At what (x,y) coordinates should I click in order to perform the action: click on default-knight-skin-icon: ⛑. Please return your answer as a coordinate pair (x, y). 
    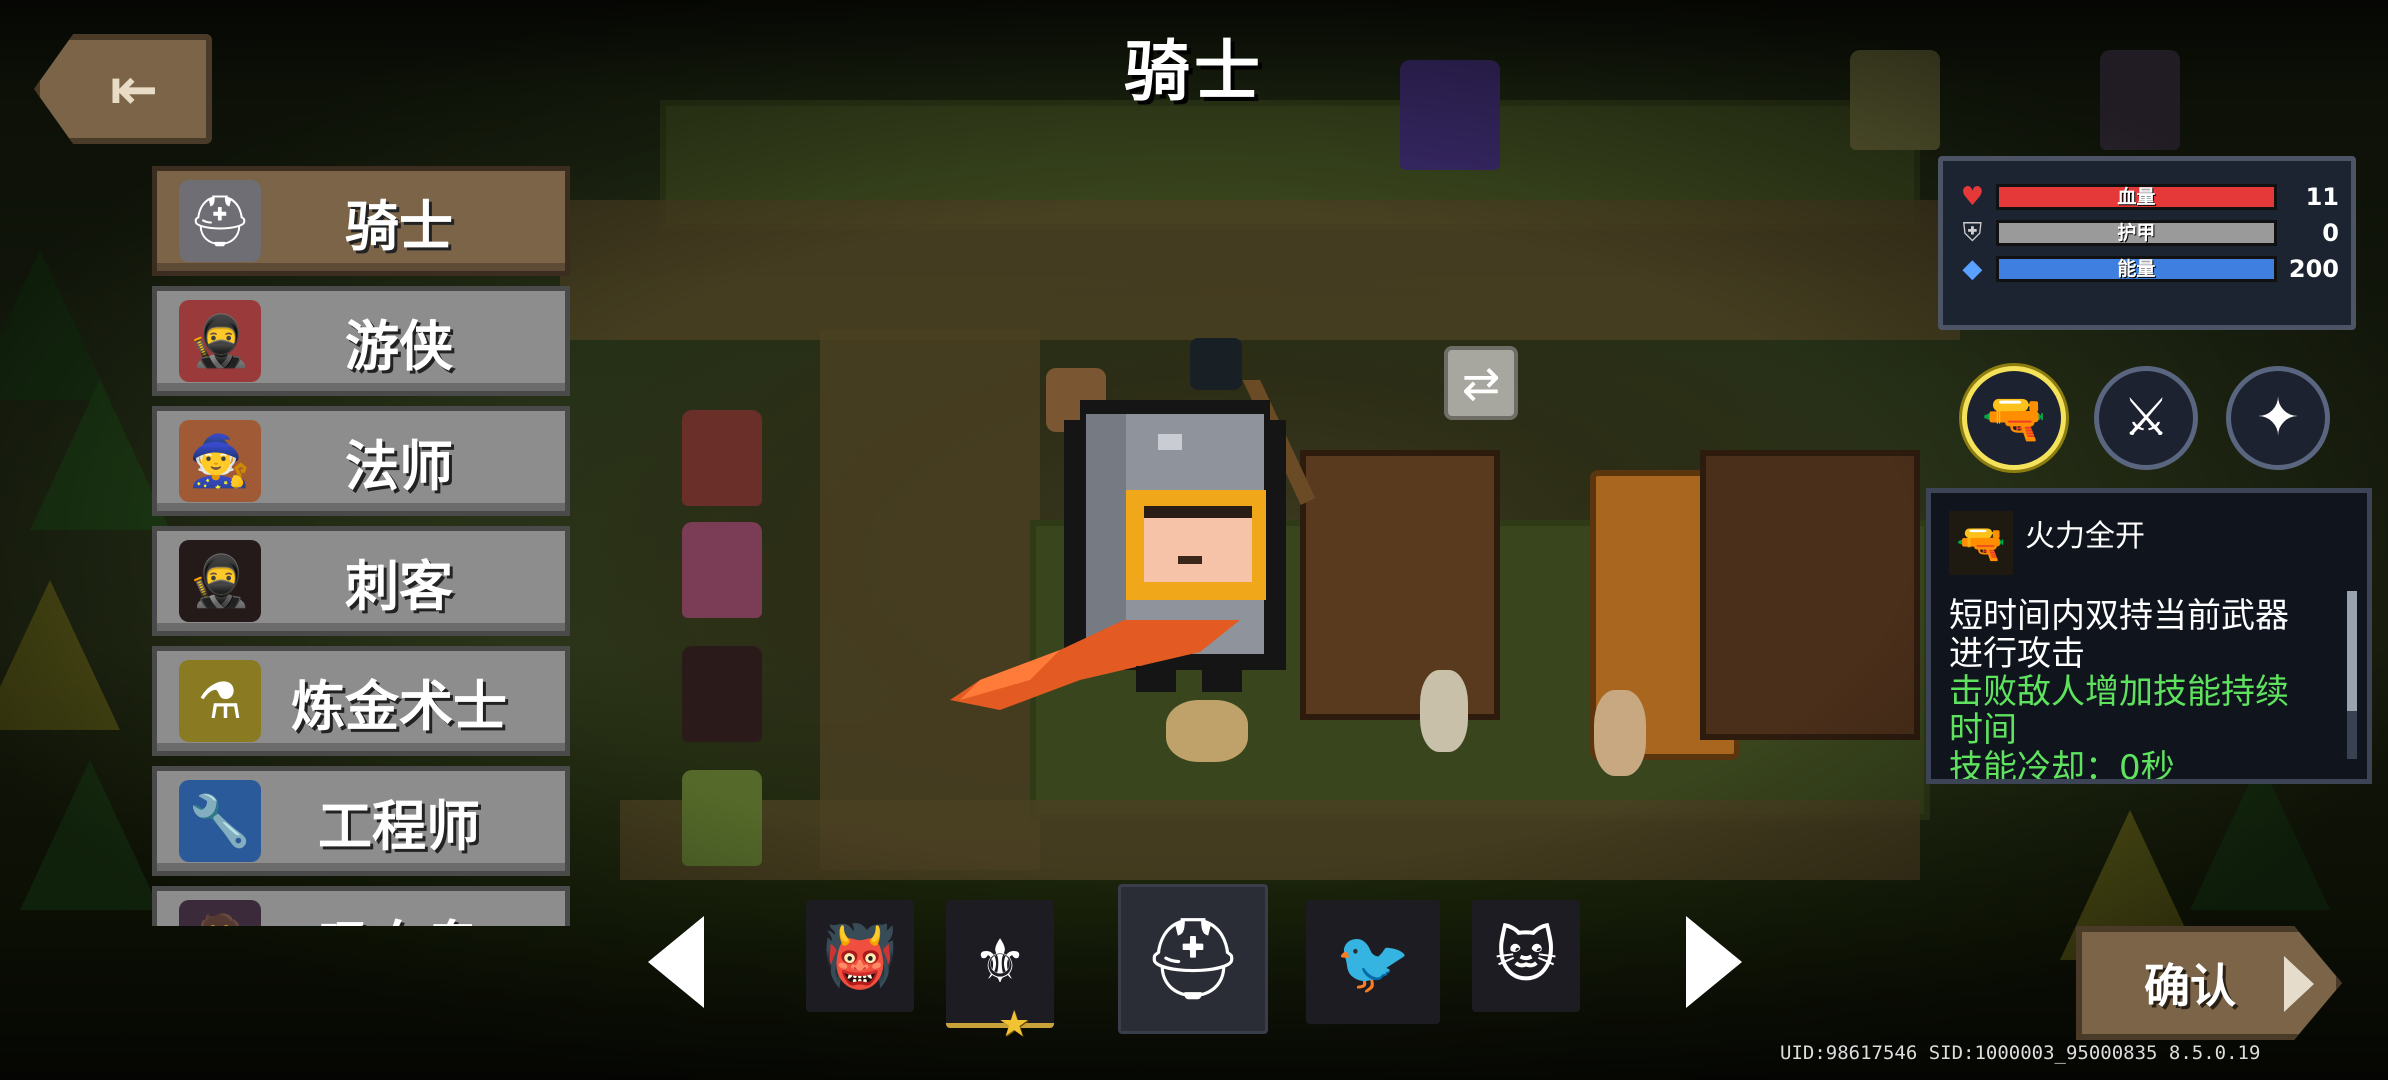
    Looking at the image, I should click on (1193, 958).